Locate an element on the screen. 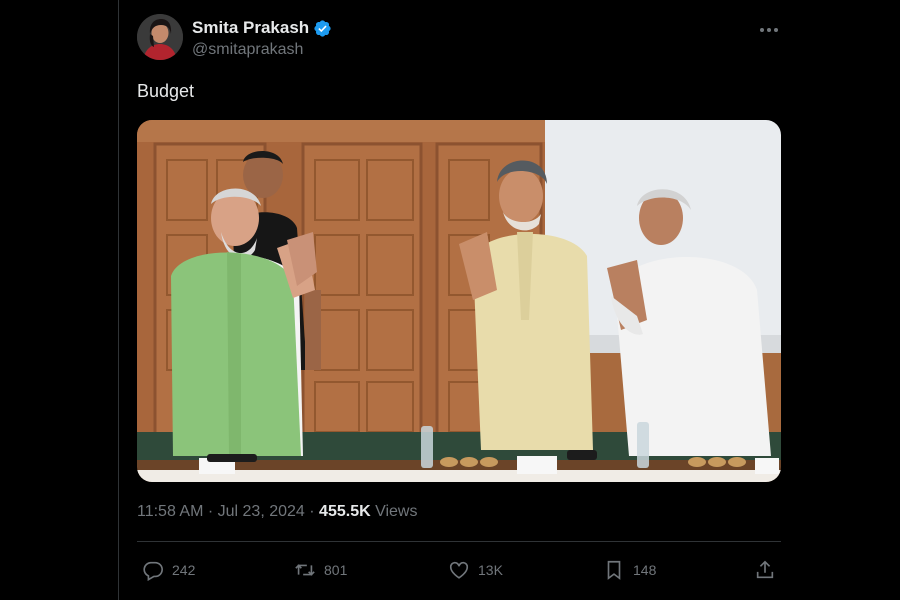 The image size is (900, 600). timeline-border is located at coordinates (118, 300).